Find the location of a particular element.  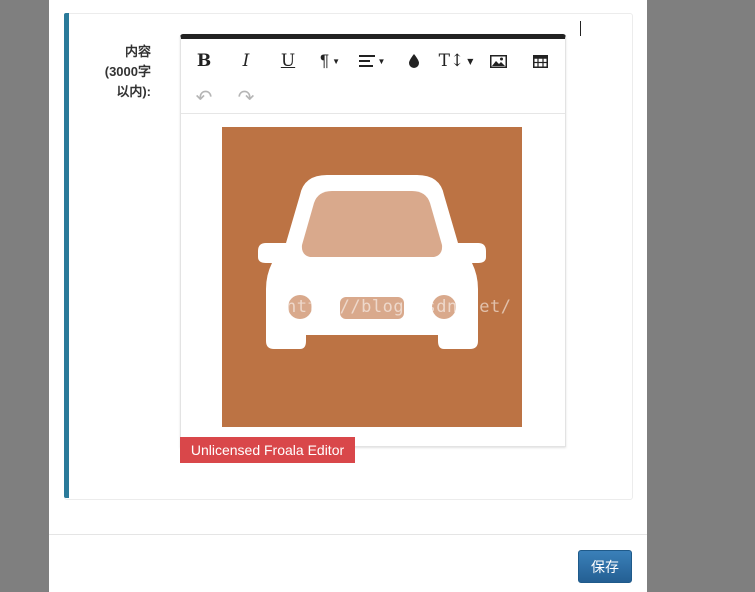

undo-icon: ↶ is located at coordinates (204, 97).